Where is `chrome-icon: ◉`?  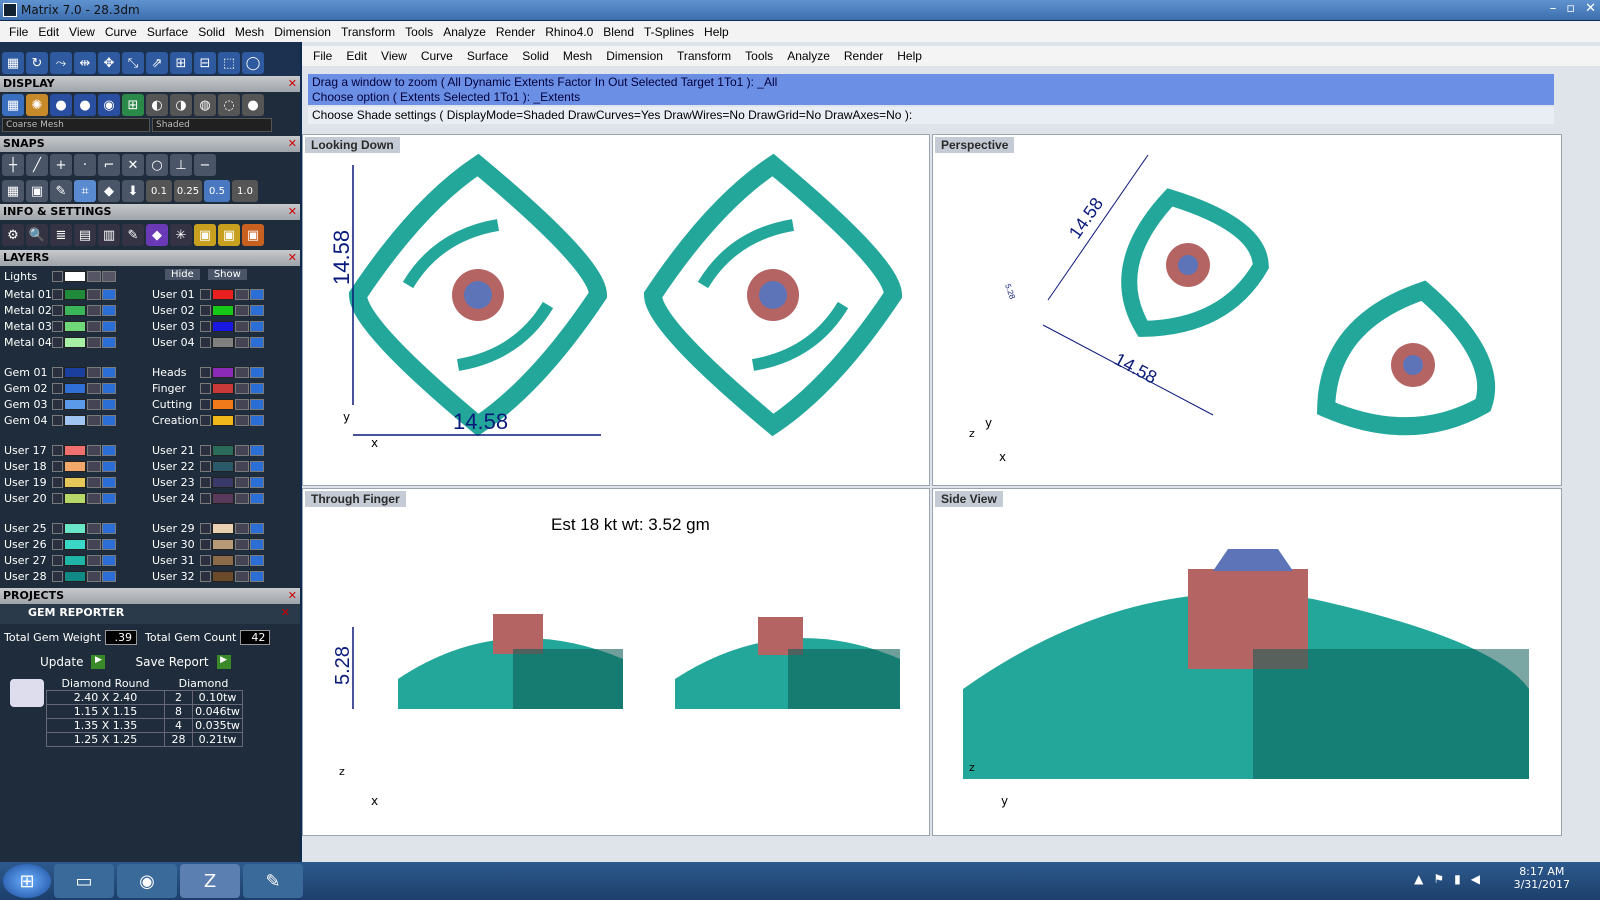 chrome-icon: ◉ is located at coordinates (147, 881).